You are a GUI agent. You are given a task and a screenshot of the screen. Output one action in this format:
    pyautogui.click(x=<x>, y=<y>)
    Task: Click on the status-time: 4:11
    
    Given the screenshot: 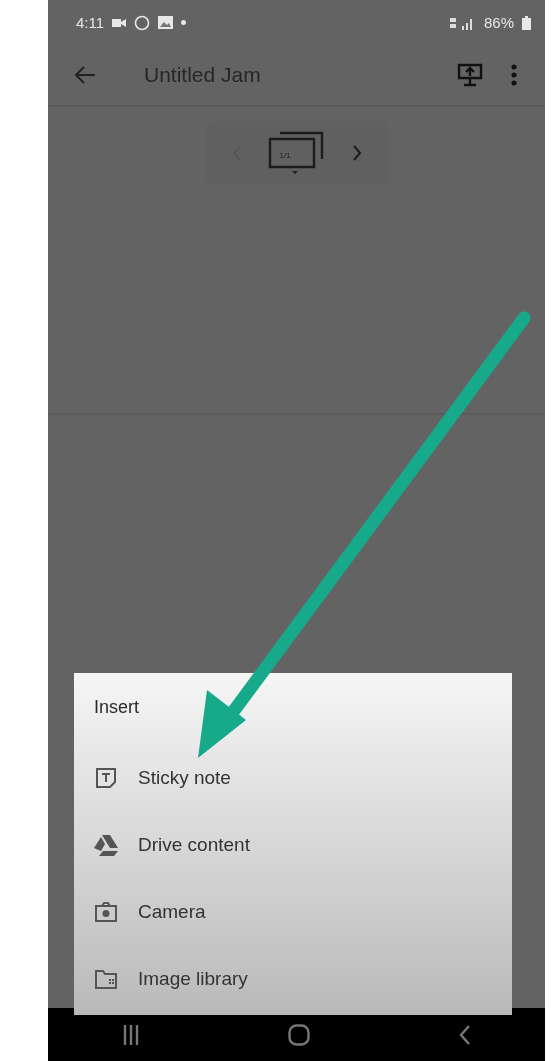 What is the action you would take?
    pyautogui.click(x=90, y=22)
    